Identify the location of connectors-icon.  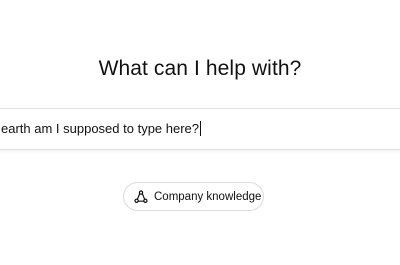
(141, 196).